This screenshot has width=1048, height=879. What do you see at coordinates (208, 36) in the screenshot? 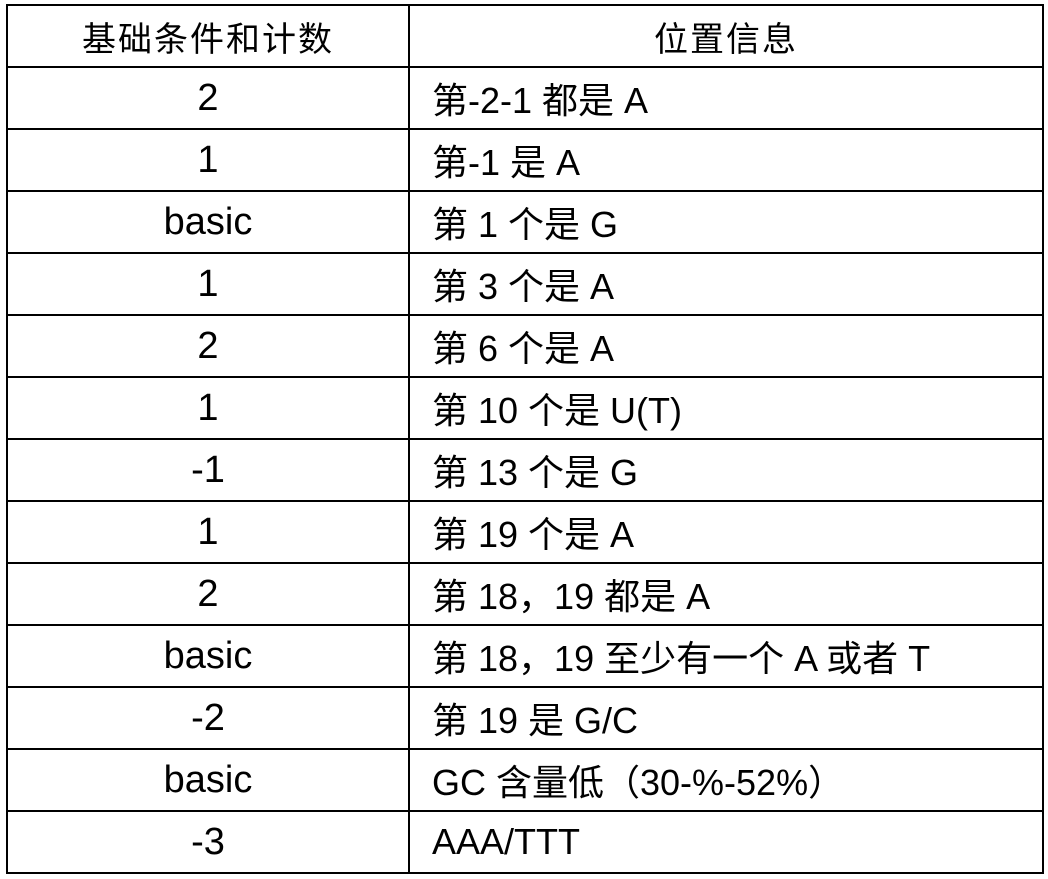
I see `column-header-count: 基础条件和计数` at bounding box center [208, 36].